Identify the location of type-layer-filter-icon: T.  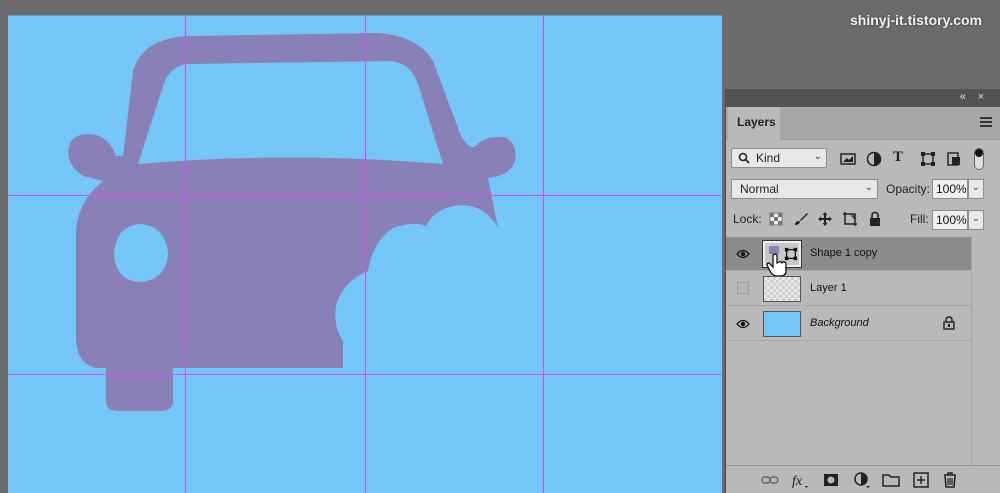
(901, 157).